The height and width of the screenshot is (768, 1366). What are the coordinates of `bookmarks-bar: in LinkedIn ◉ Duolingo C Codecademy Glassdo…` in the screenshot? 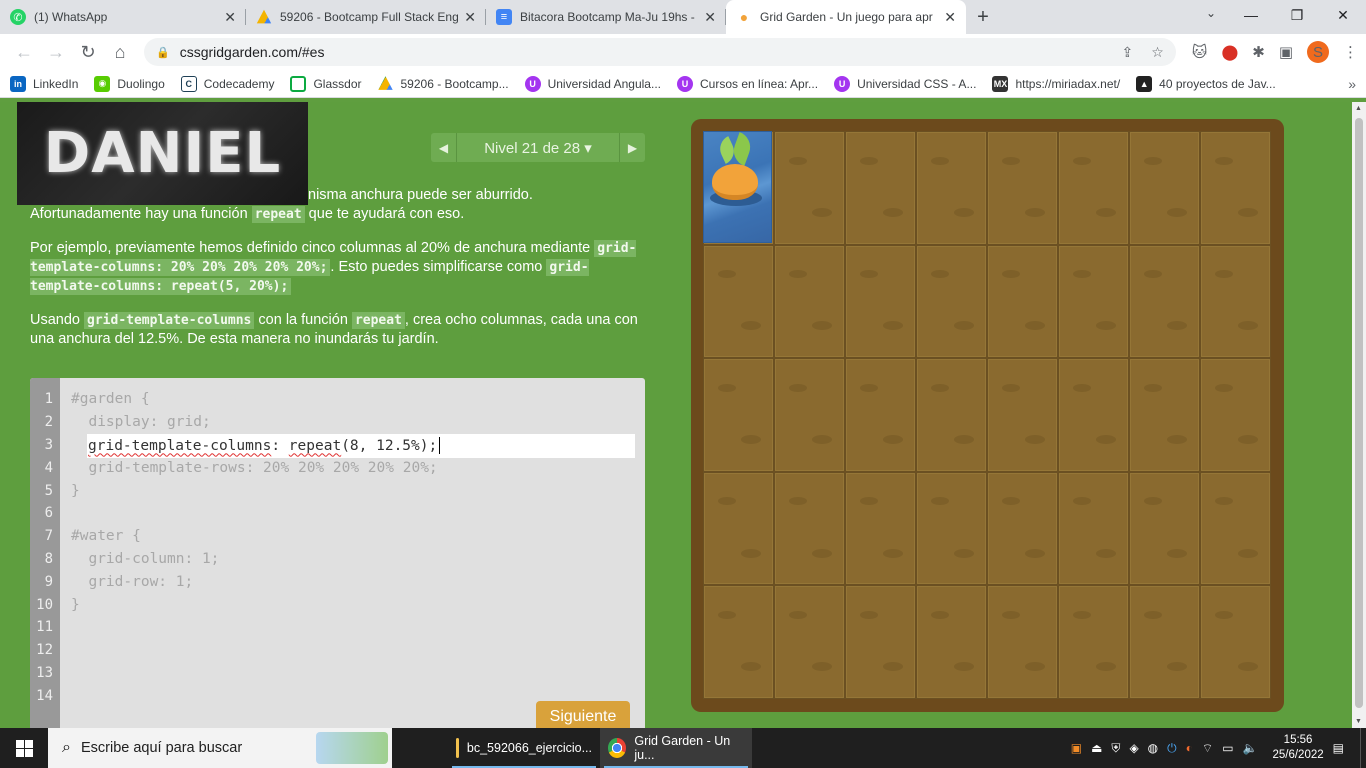 It's located at (683, 84).